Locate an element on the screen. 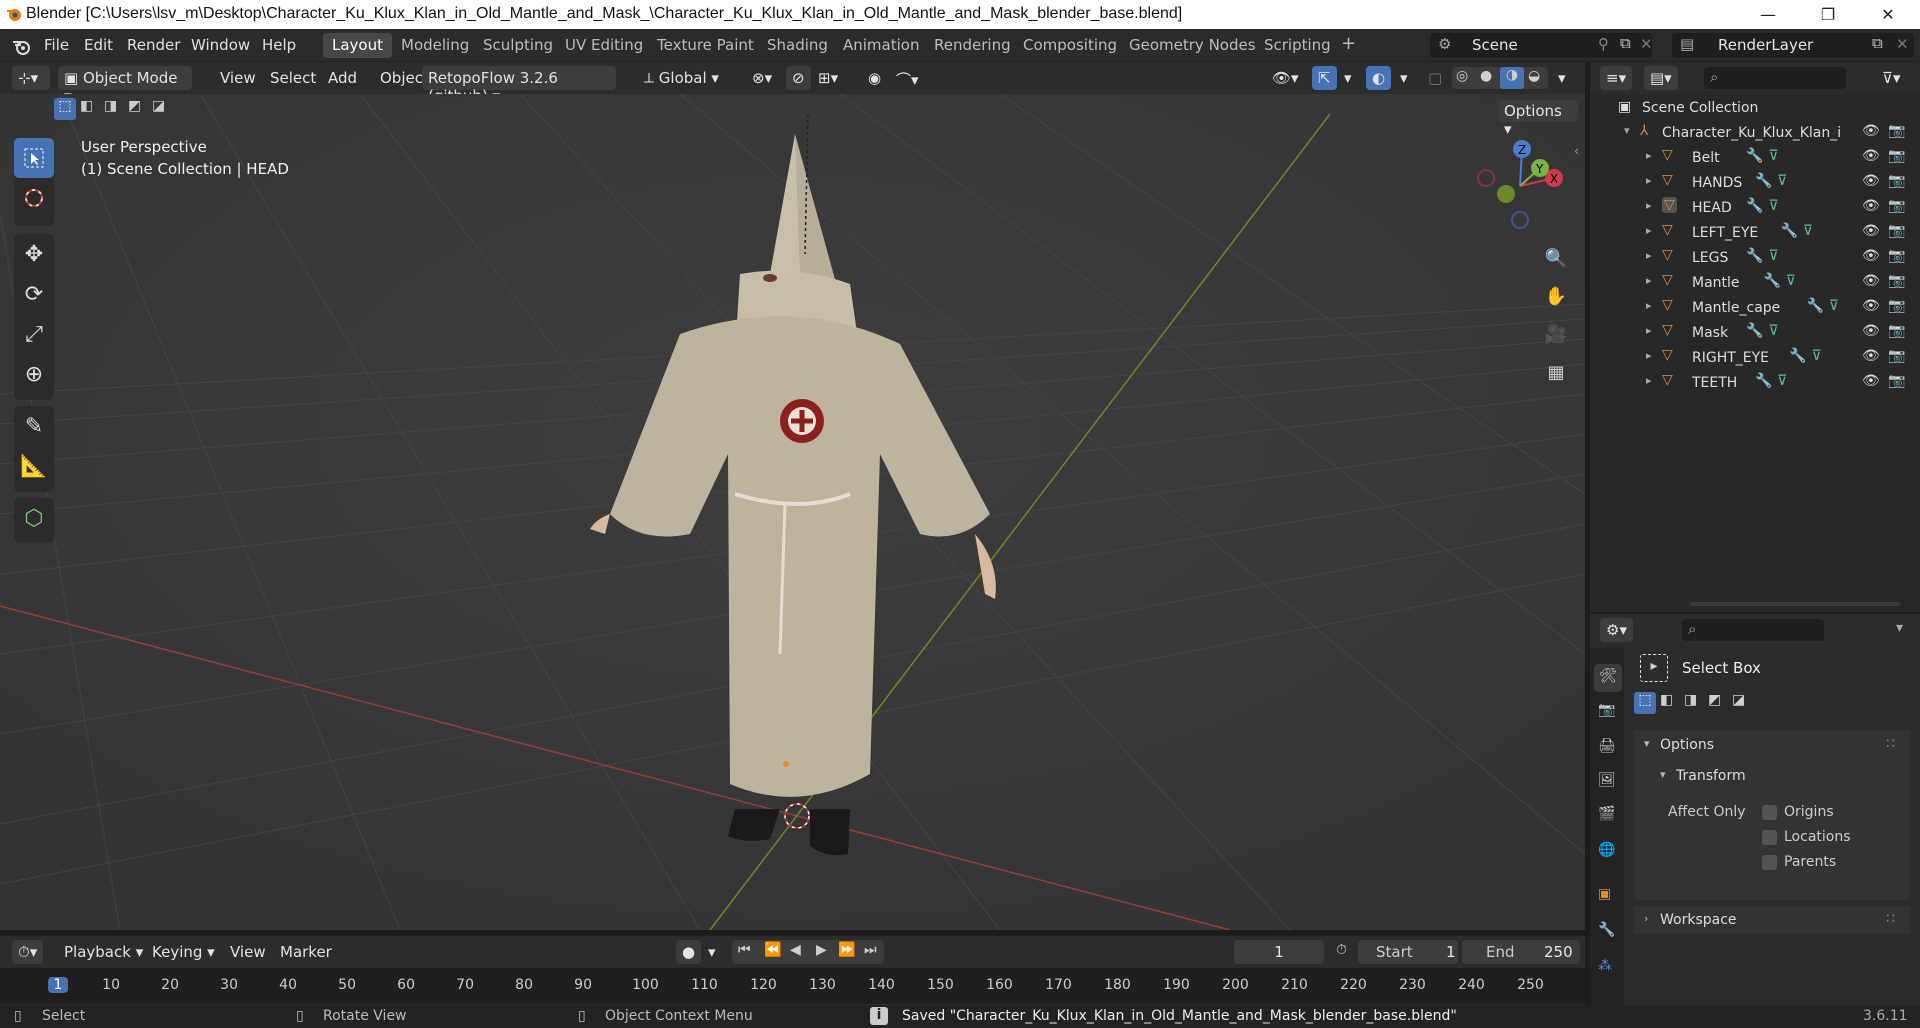  outliner-object-row: ▸ ▽ LEGS 🔧 ⊽ 👁 📷 is located at coordinates (1755, 258).